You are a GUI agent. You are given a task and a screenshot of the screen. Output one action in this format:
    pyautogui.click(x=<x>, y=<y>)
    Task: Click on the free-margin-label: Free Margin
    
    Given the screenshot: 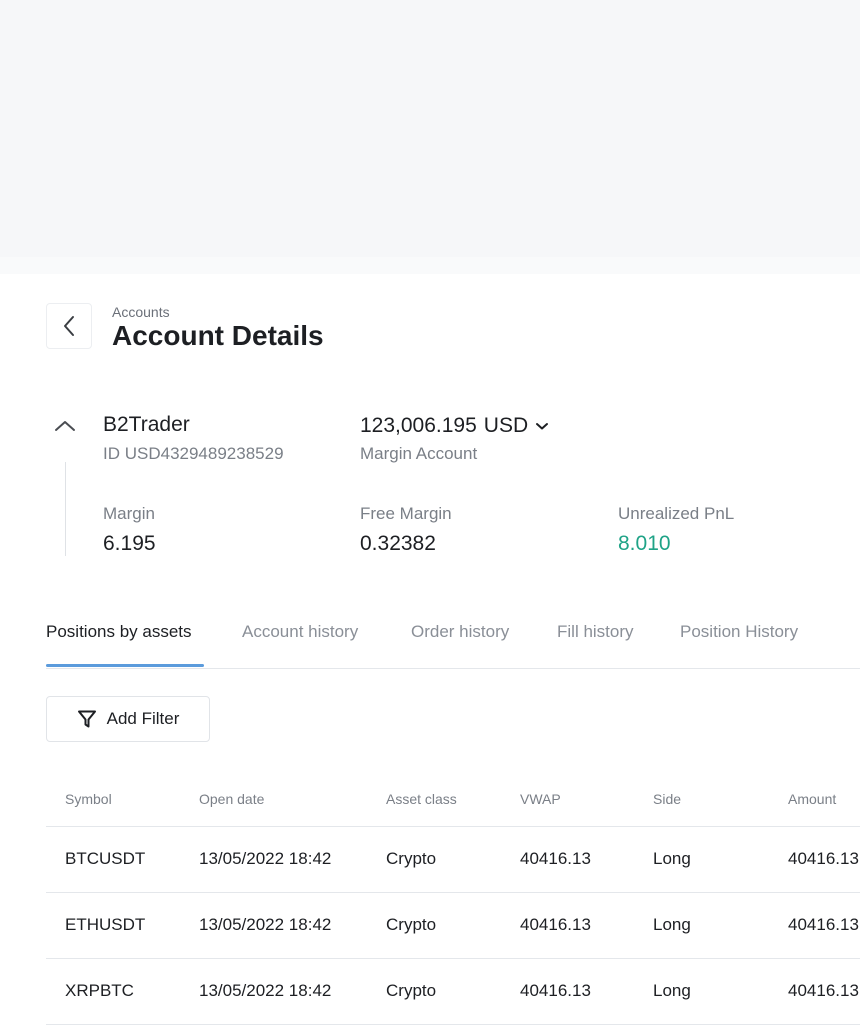 What is the action you would take?
    pyautogui.click(x=406, y=513)
    